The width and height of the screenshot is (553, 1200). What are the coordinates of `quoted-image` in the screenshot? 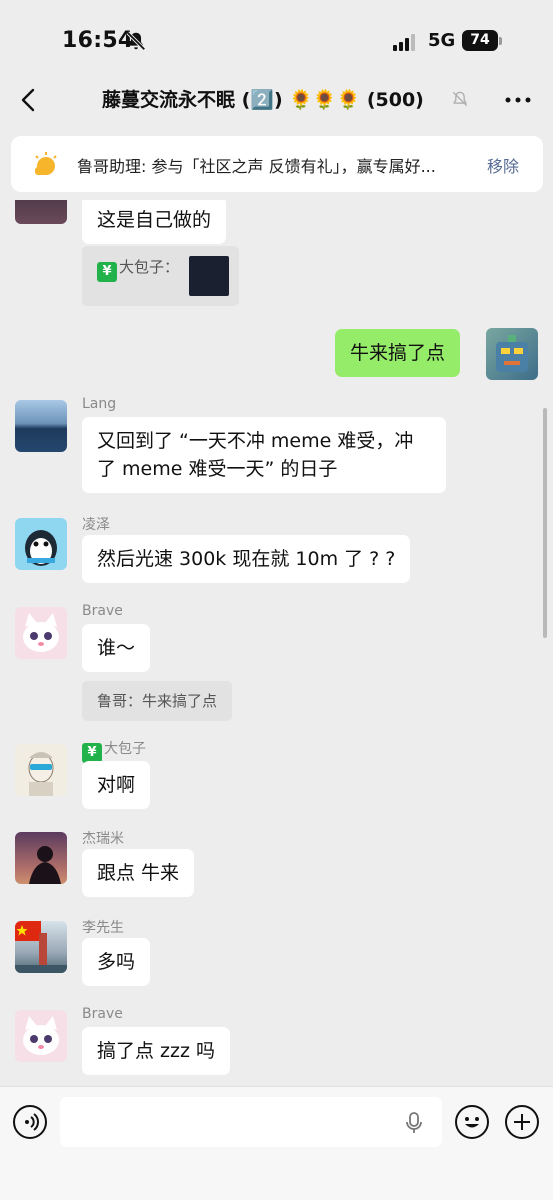 It's located at (209, 276).